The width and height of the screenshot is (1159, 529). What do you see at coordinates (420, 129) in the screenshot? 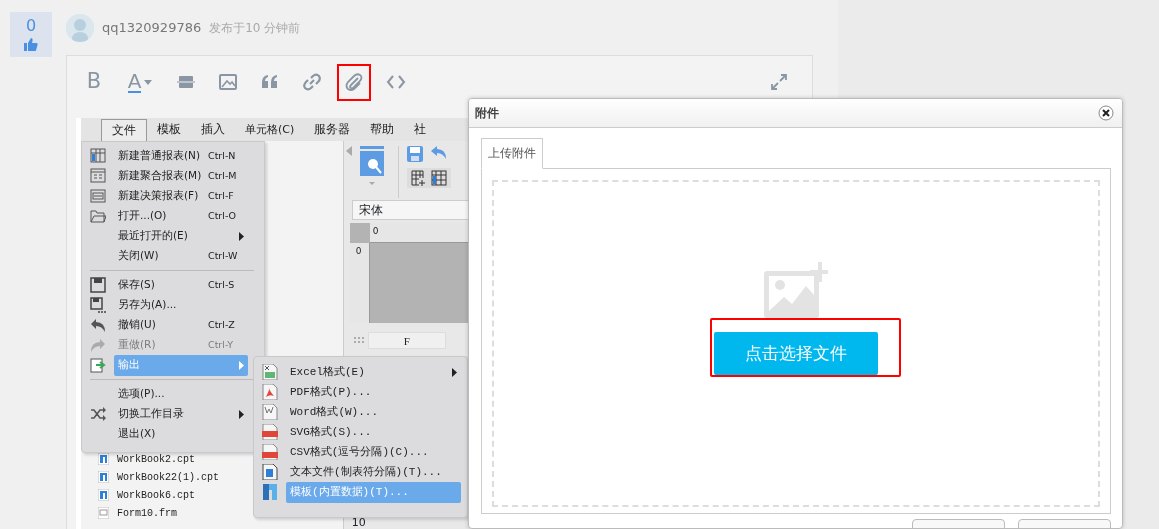
I see `menu-bar-item: 社` at bounding box center [420, 129].